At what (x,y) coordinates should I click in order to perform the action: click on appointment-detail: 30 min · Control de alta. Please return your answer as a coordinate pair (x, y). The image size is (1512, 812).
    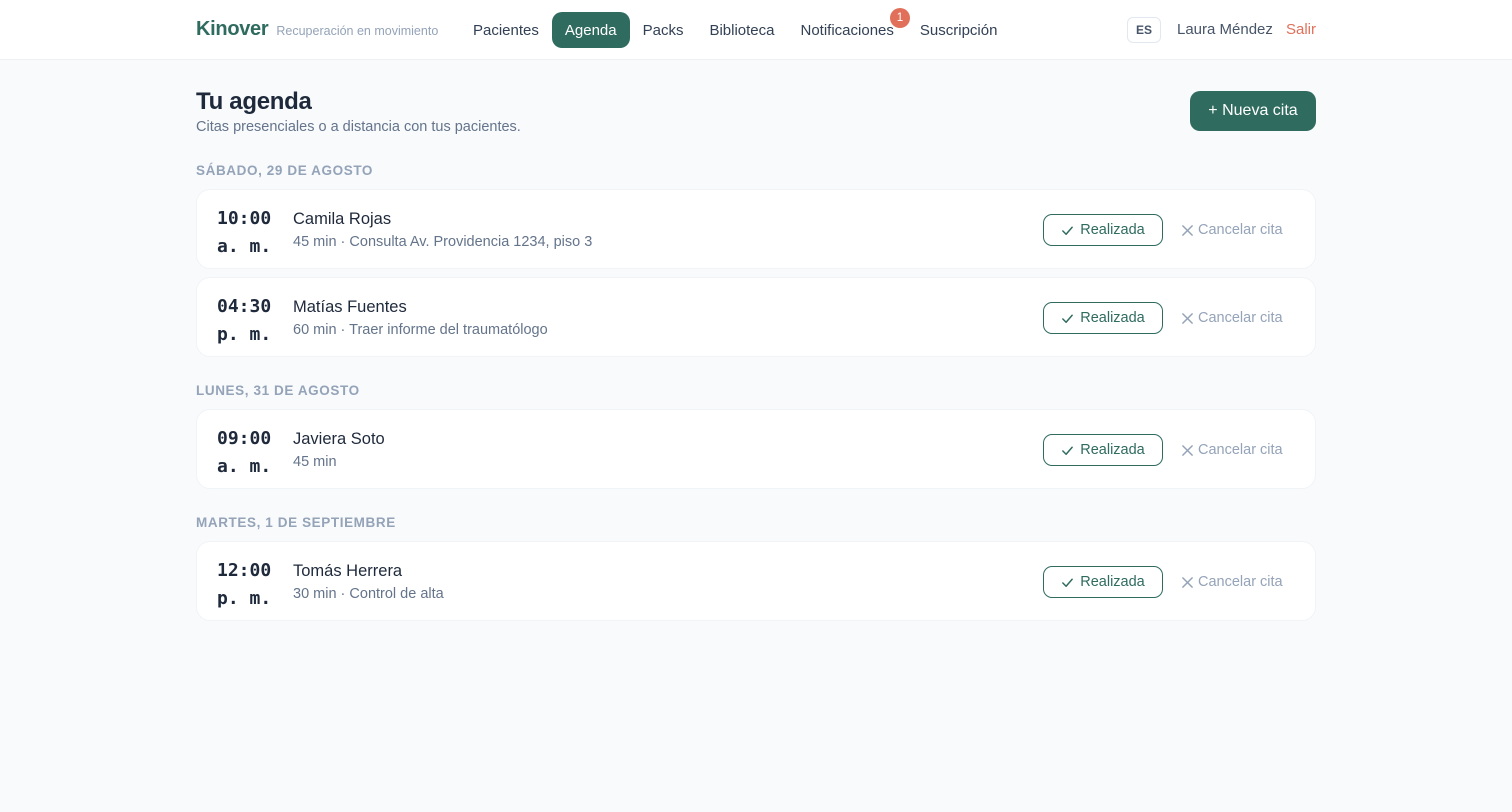
    Looking at the image, I should click on (368, 594).